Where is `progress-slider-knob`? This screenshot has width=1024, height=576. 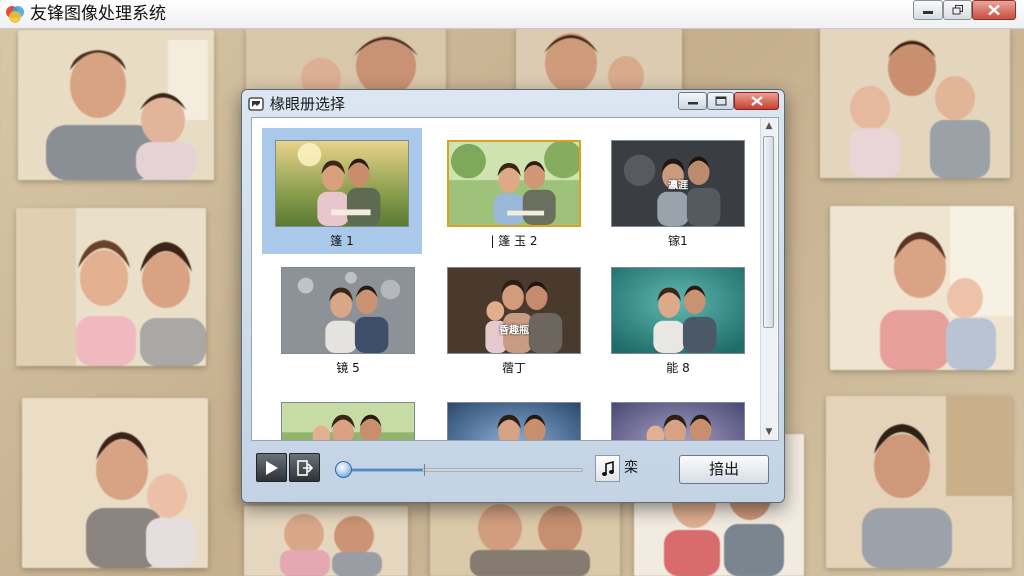 progress-slider-knob is located at coordinates (343, 469).